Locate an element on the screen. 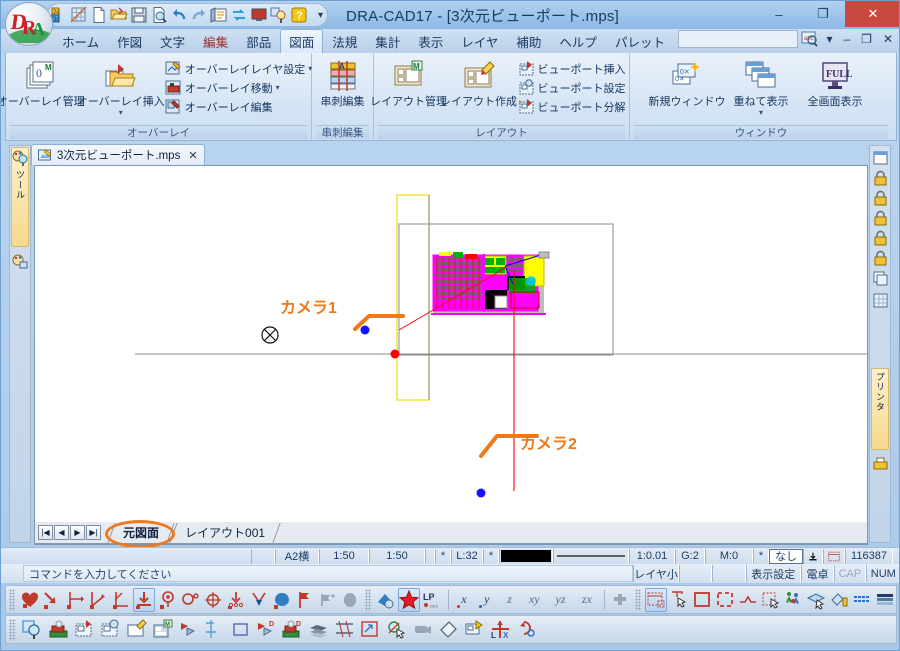 The image size is (900, 651). color-star-cell: * is located at coordinates (491, 556).